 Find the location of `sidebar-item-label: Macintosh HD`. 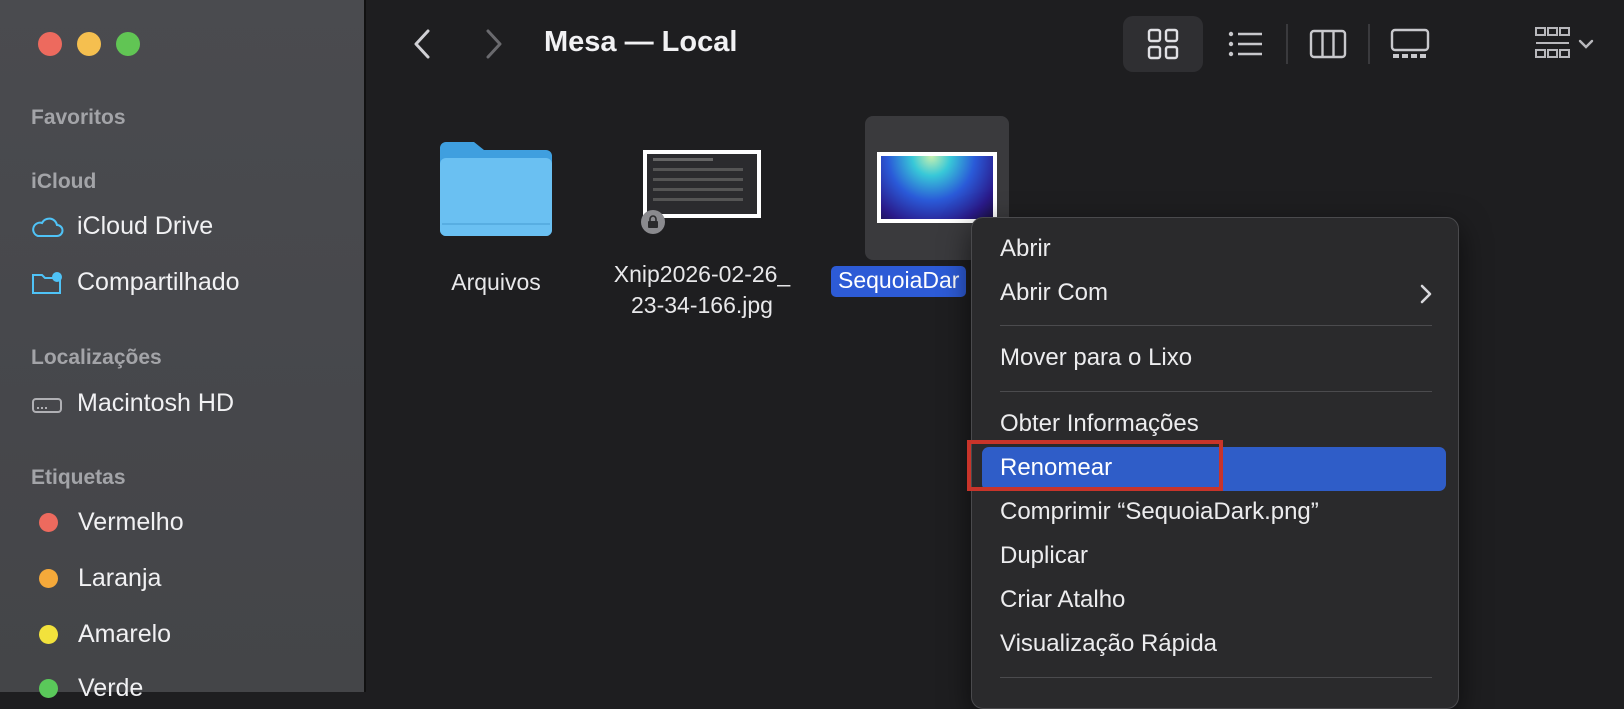

sidebar-item-label: Macintosh HD is located at coordinates (155, 403).